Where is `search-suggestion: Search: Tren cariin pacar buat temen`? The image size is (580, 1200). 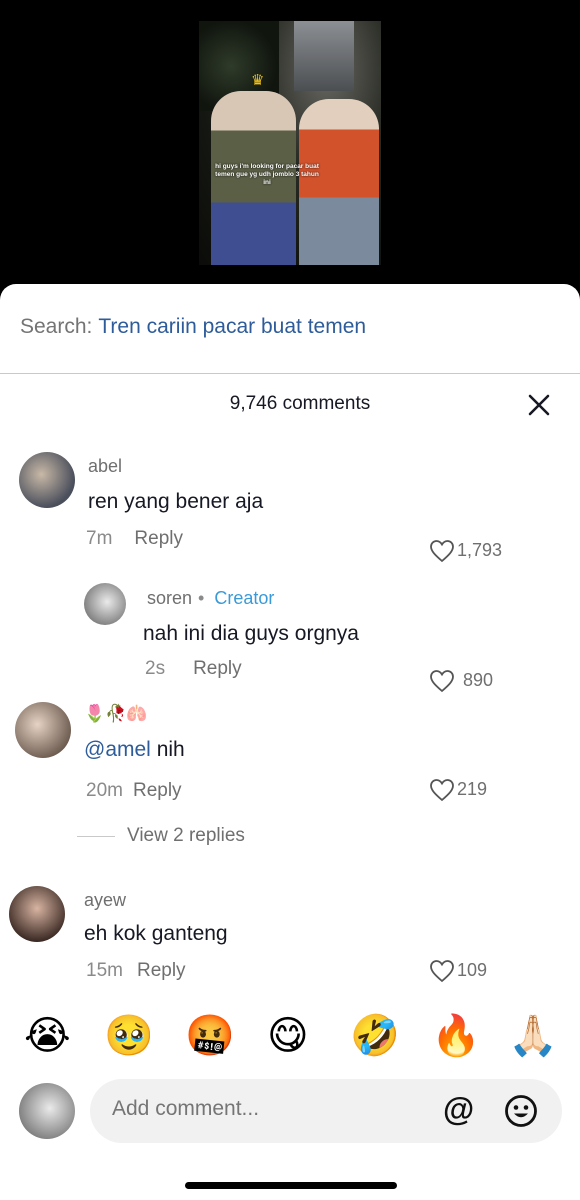
search-suggestion: Search: Tren cariin pacar buat temen is located at coordinates (193, 327).